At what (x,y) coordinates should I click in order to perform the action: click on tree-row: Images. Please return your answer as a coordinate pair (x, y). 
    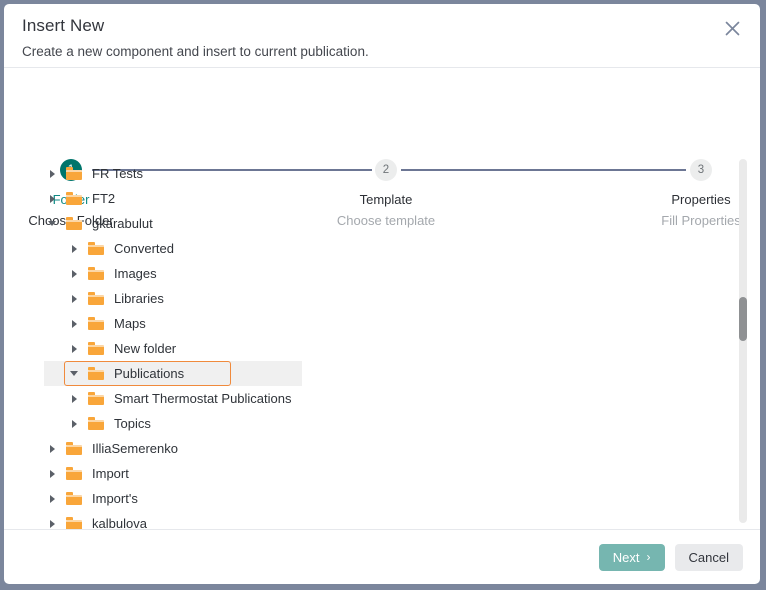
    Looking at the image, I should click on (382, 273).